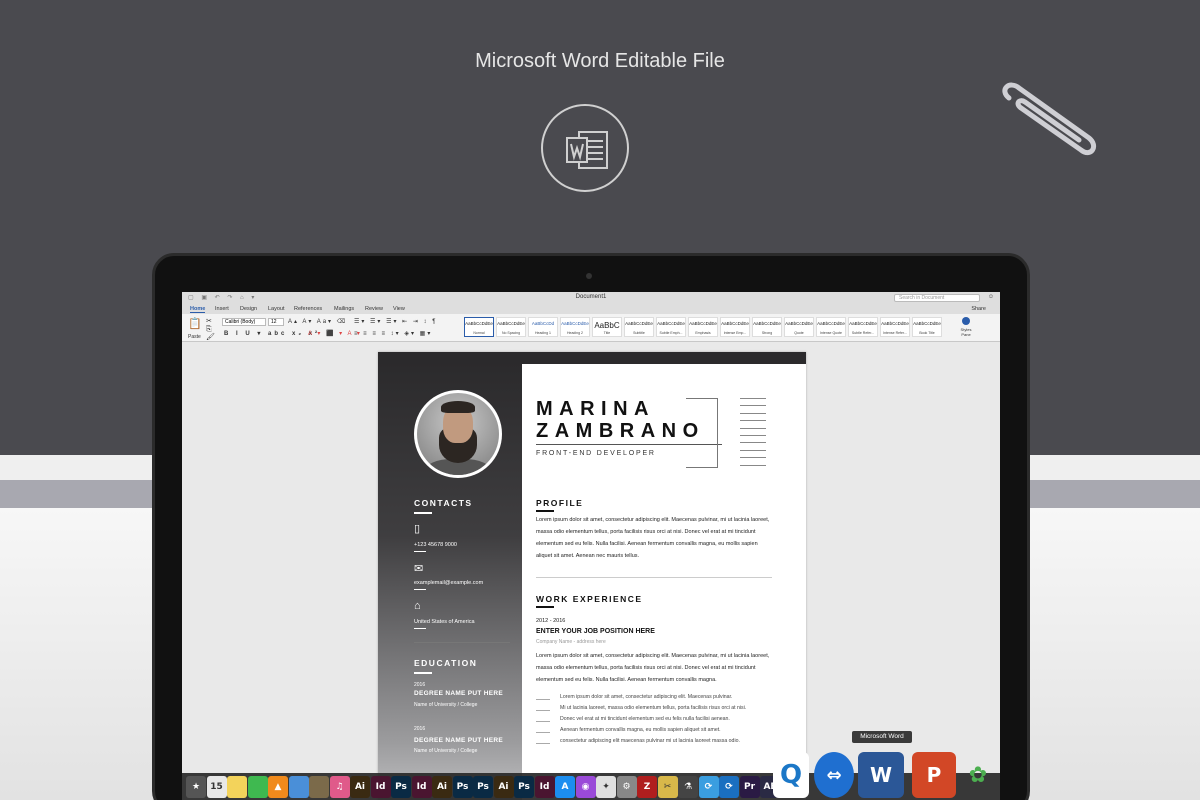 The height and width of the screenshot is (800, 1200). I want to click on itunes-icon: ♫, so click(339, 787).